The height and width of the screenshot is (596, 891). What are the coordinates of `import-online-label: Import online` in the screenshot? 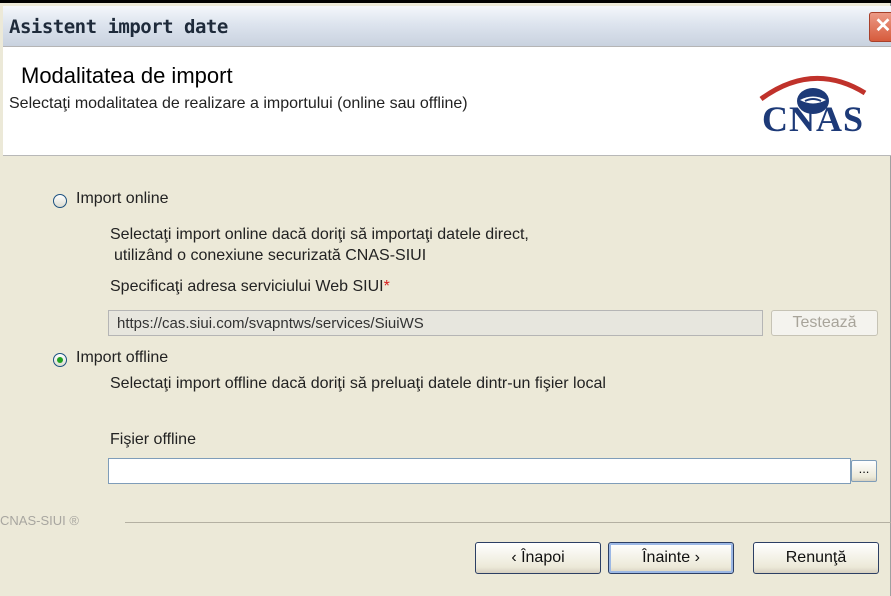 It's located at (122, 199).